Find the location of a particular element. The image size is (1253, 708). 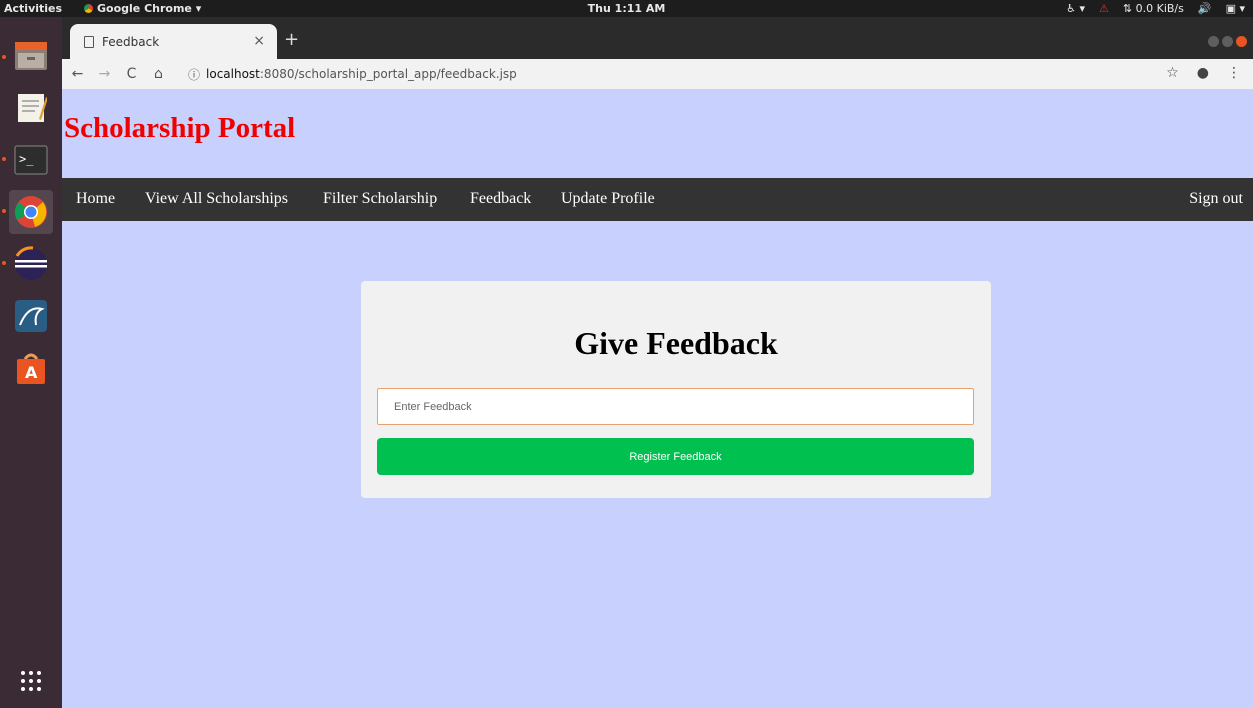

browser-tab-strip: Feedback × + is located at coordinates (657, 38).